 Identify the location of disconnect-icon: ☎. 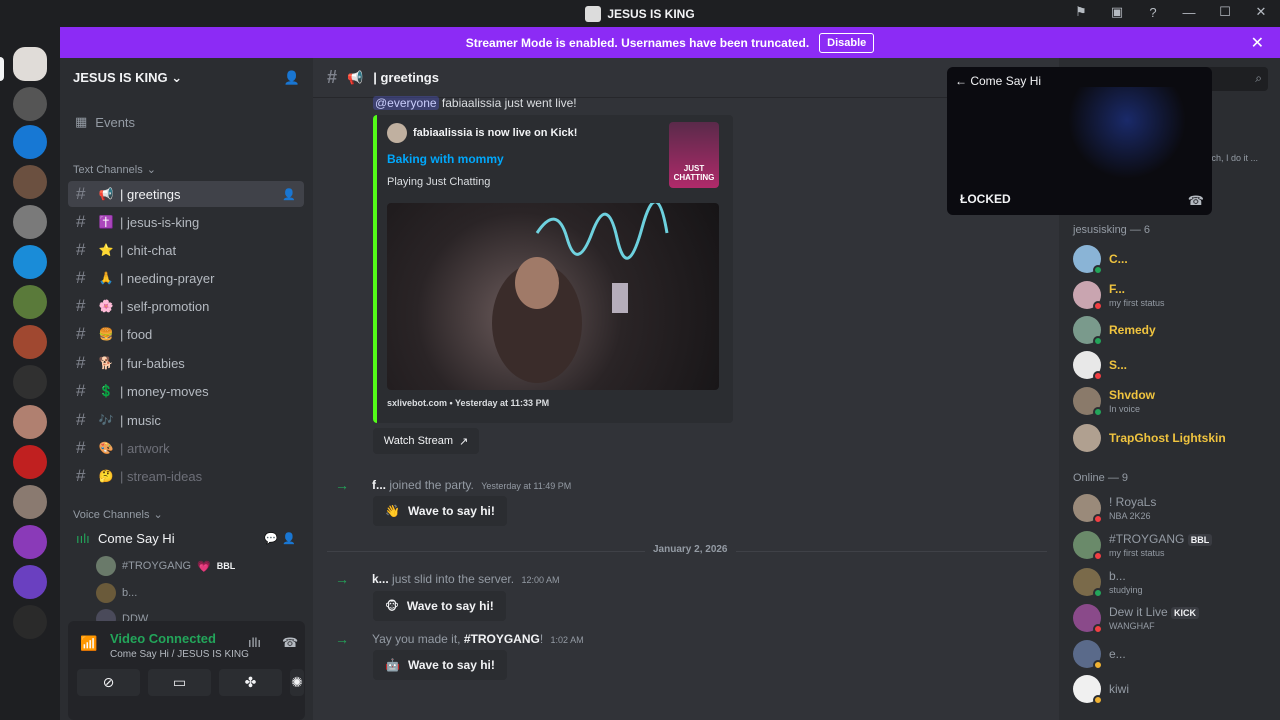
(290, 643).